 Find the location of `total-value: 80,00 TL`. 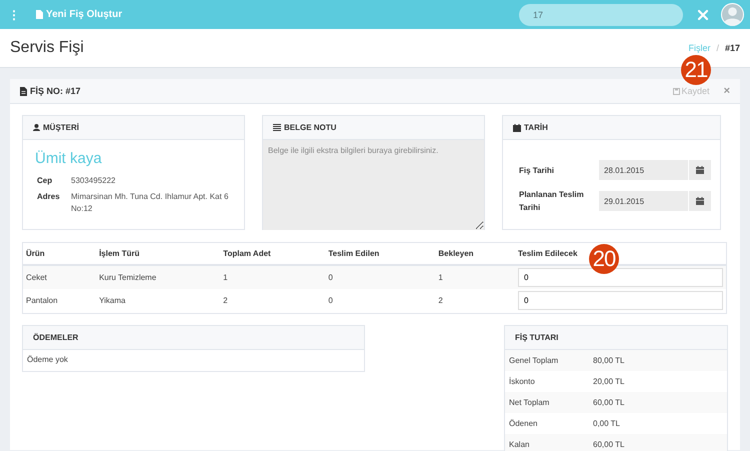

total-value: 80,00 TL is located at coordinates (609, 360).